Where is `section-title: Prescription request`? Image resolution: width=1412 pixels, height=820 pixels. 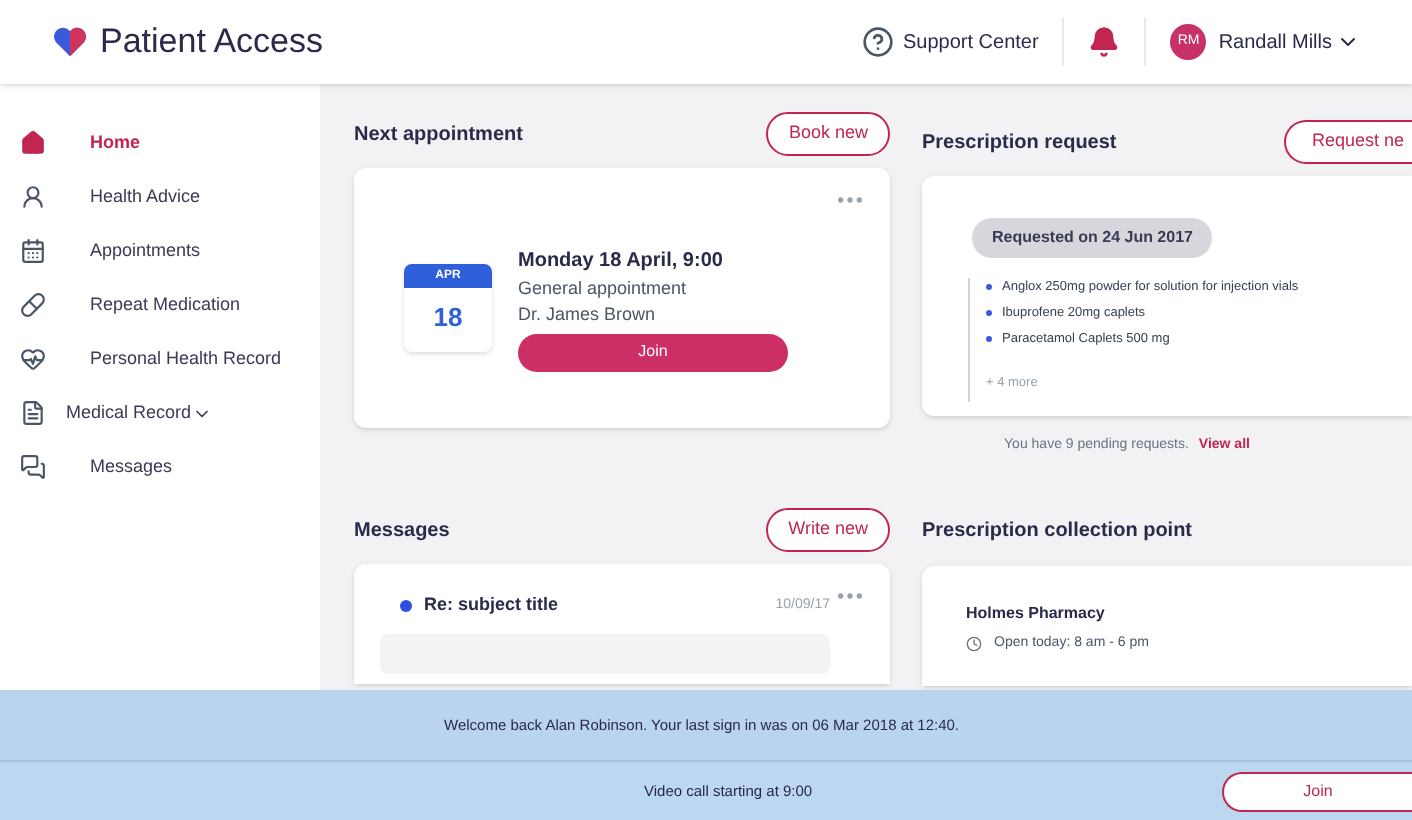 section-title: Prescription request is located at coordinates (1019, 143).